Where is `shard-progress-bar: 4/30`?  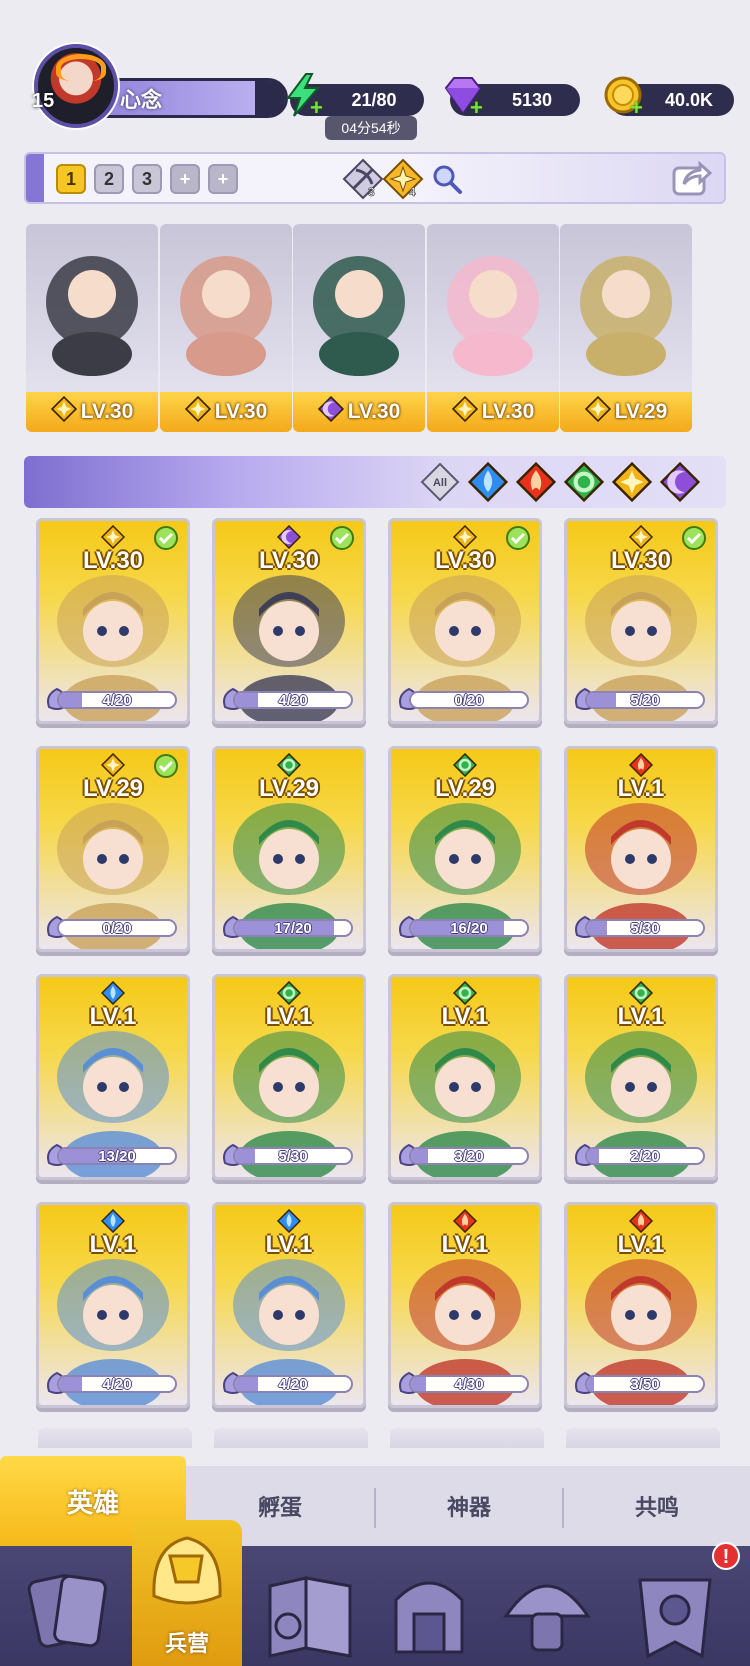 shard-progress-bar: 4/30 is located at coordinates (469, 1384).